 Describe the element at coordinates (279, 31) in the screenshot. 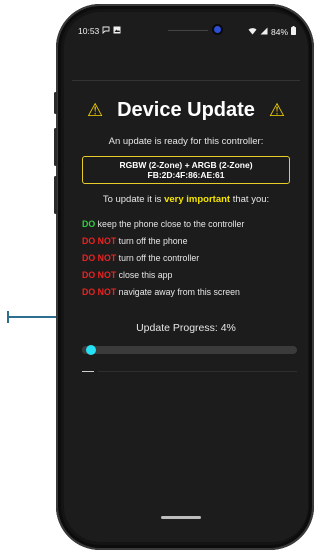

I see `battery-percentage: 84%` at that location.